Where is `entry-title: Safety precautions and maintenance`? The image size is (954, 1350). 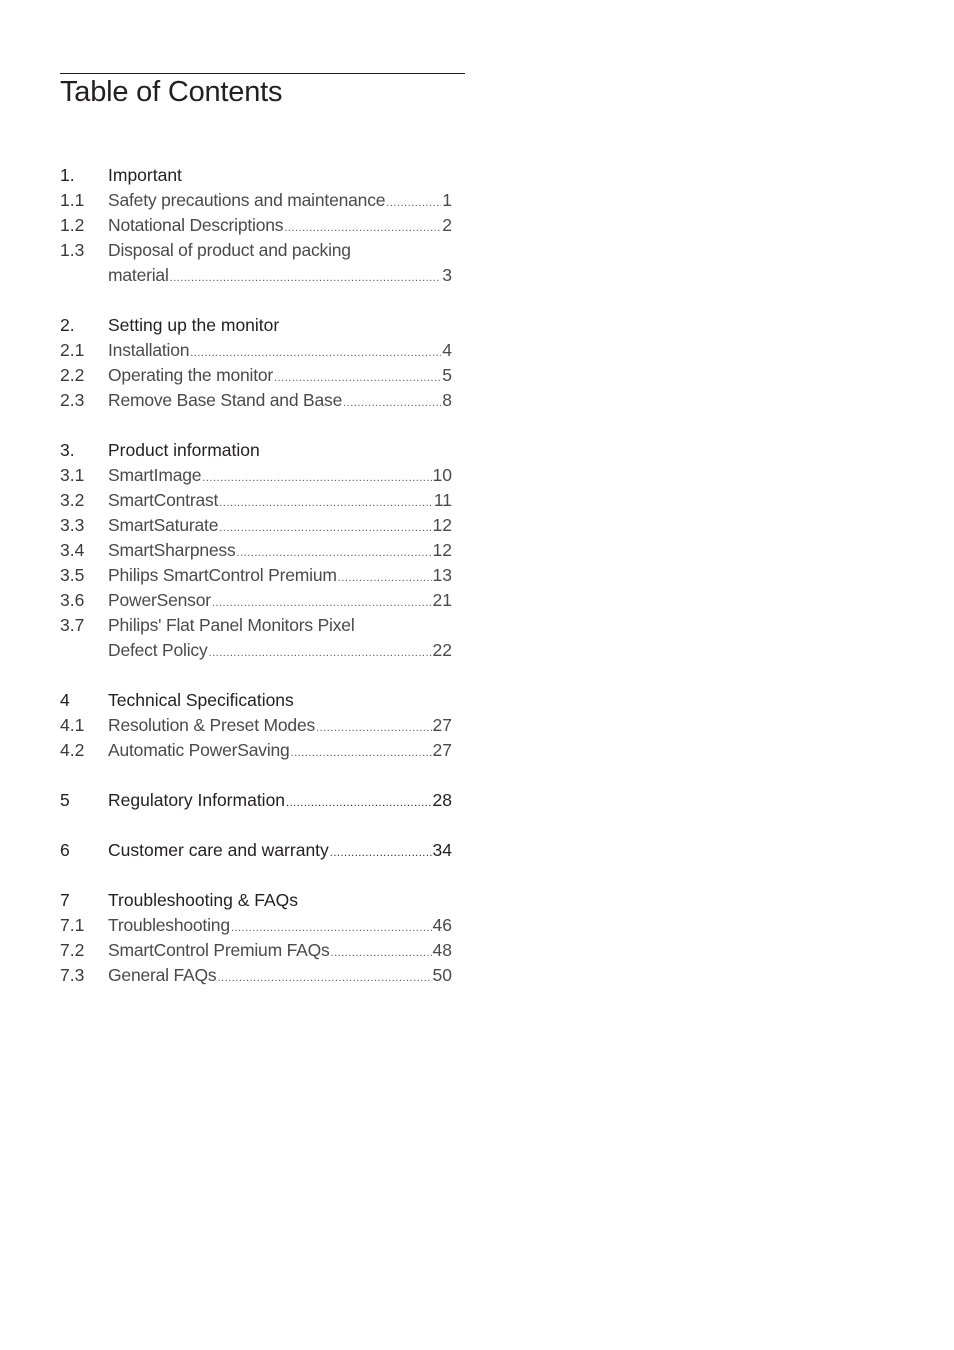 entry-title: Safety precautions and maintenance is located at coordinates (246, 200).